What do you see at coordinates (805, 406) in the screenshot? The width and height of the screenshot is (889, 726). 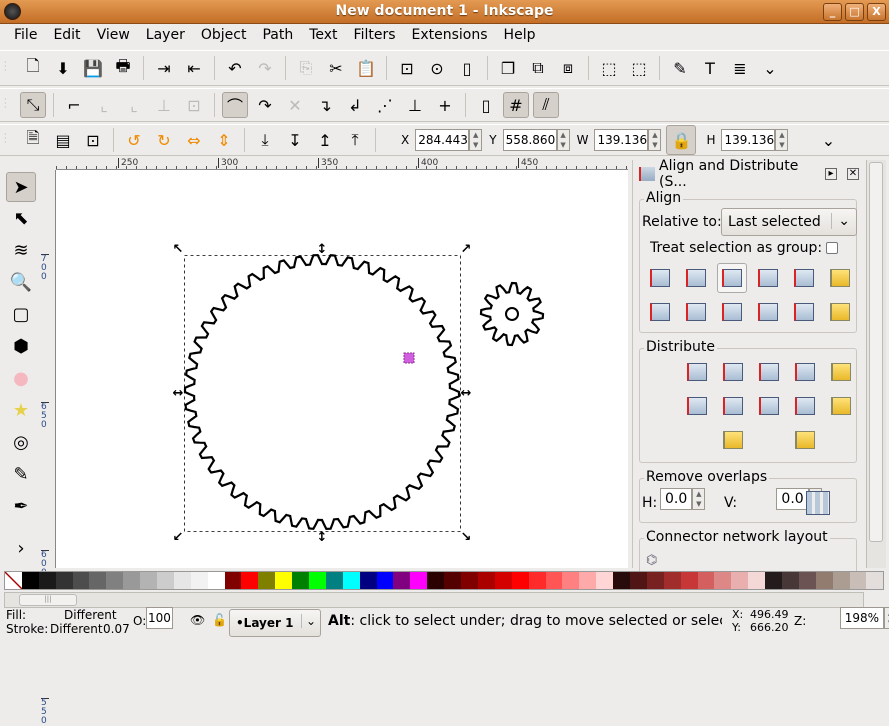 I see `distribute-gaps-vertical-icon` at bounding box center [805, 406].